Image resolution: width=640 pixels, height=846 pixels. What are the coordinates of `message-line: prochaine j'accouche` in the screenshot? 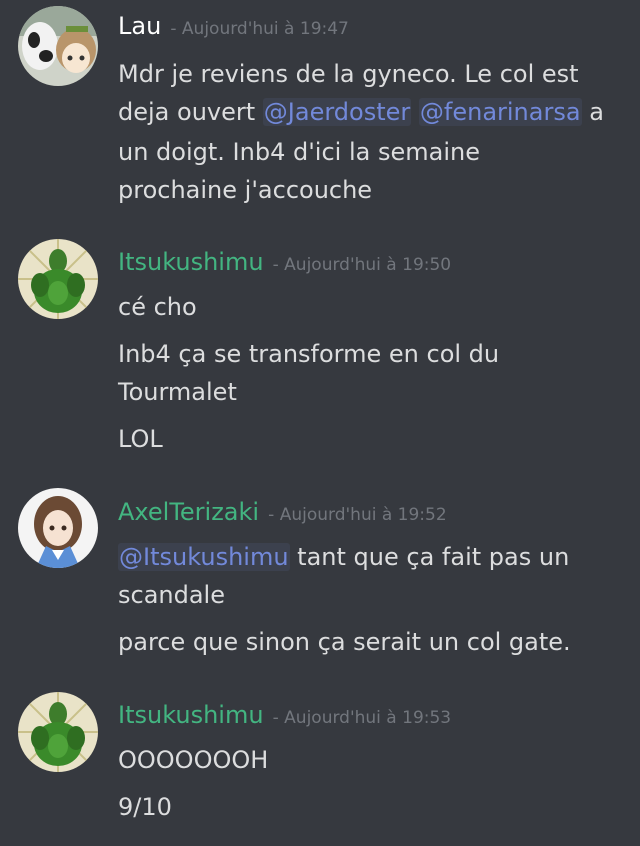 It's located at (245, 190).